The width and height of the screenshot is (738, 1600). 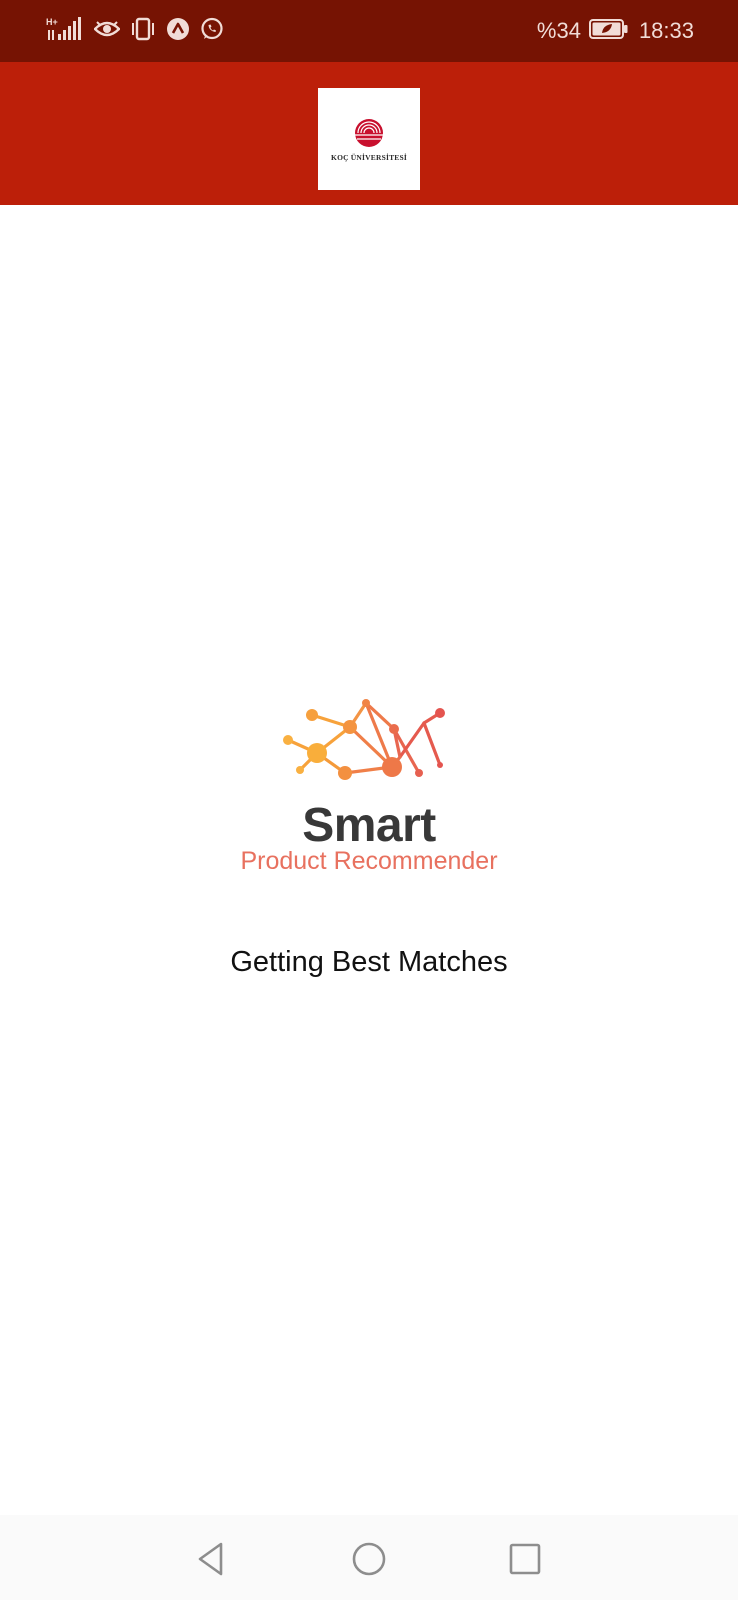 I want to click on eye-comfort-icon, so click(x=107, y=31).